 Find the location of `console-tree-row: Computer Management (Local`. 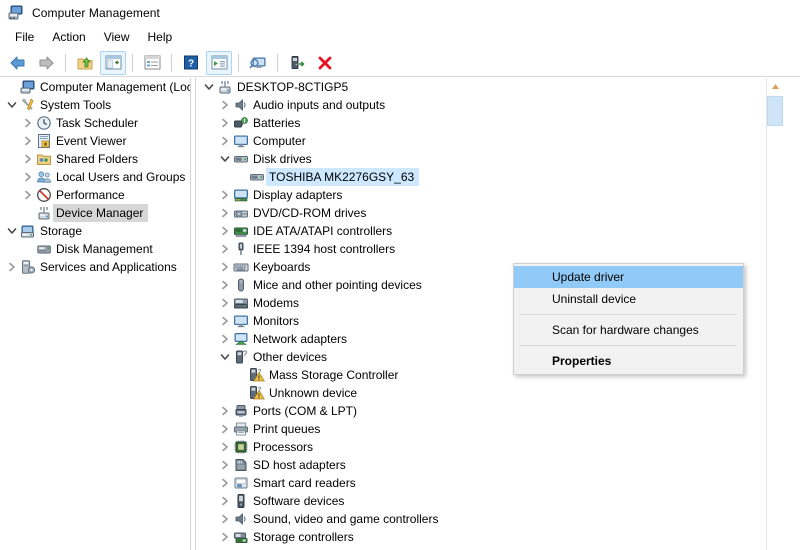

console-tree-row: Computer Management (Local is located at coordinates (95, 87).